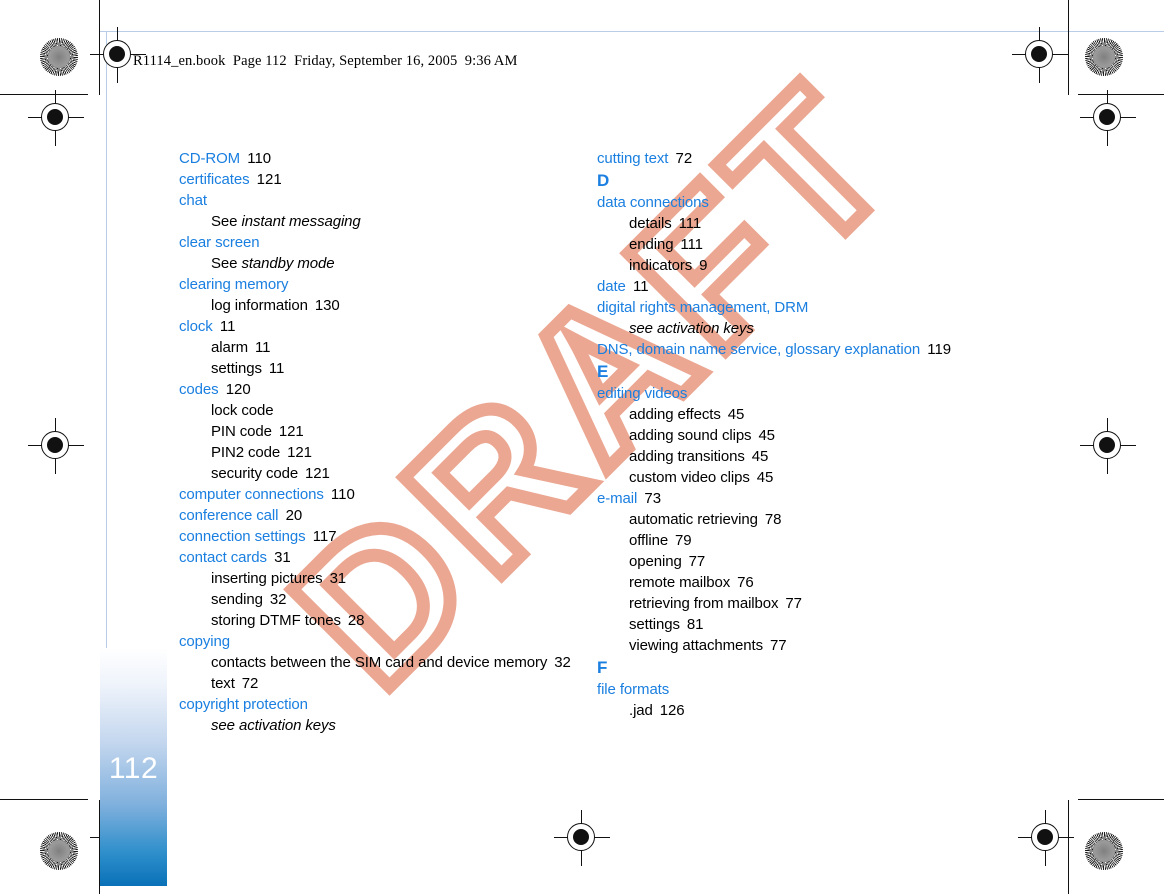 The width and height of the screenshot is (1164, 894). I want to click on index-entry: computer connections 110, so click(379, 494).